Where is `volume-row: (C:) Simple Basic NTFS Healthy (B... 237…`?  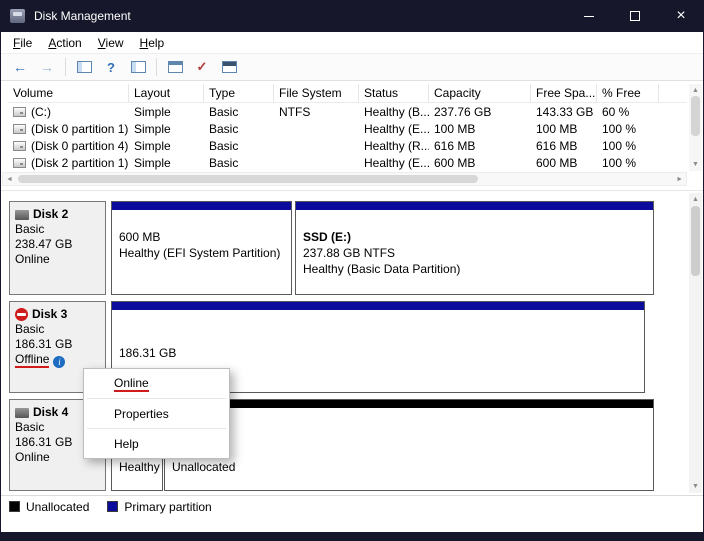
volume-row: (C:) Simple Basic NTFS Healthy (B... 237… is located at coordinates (347, 111).